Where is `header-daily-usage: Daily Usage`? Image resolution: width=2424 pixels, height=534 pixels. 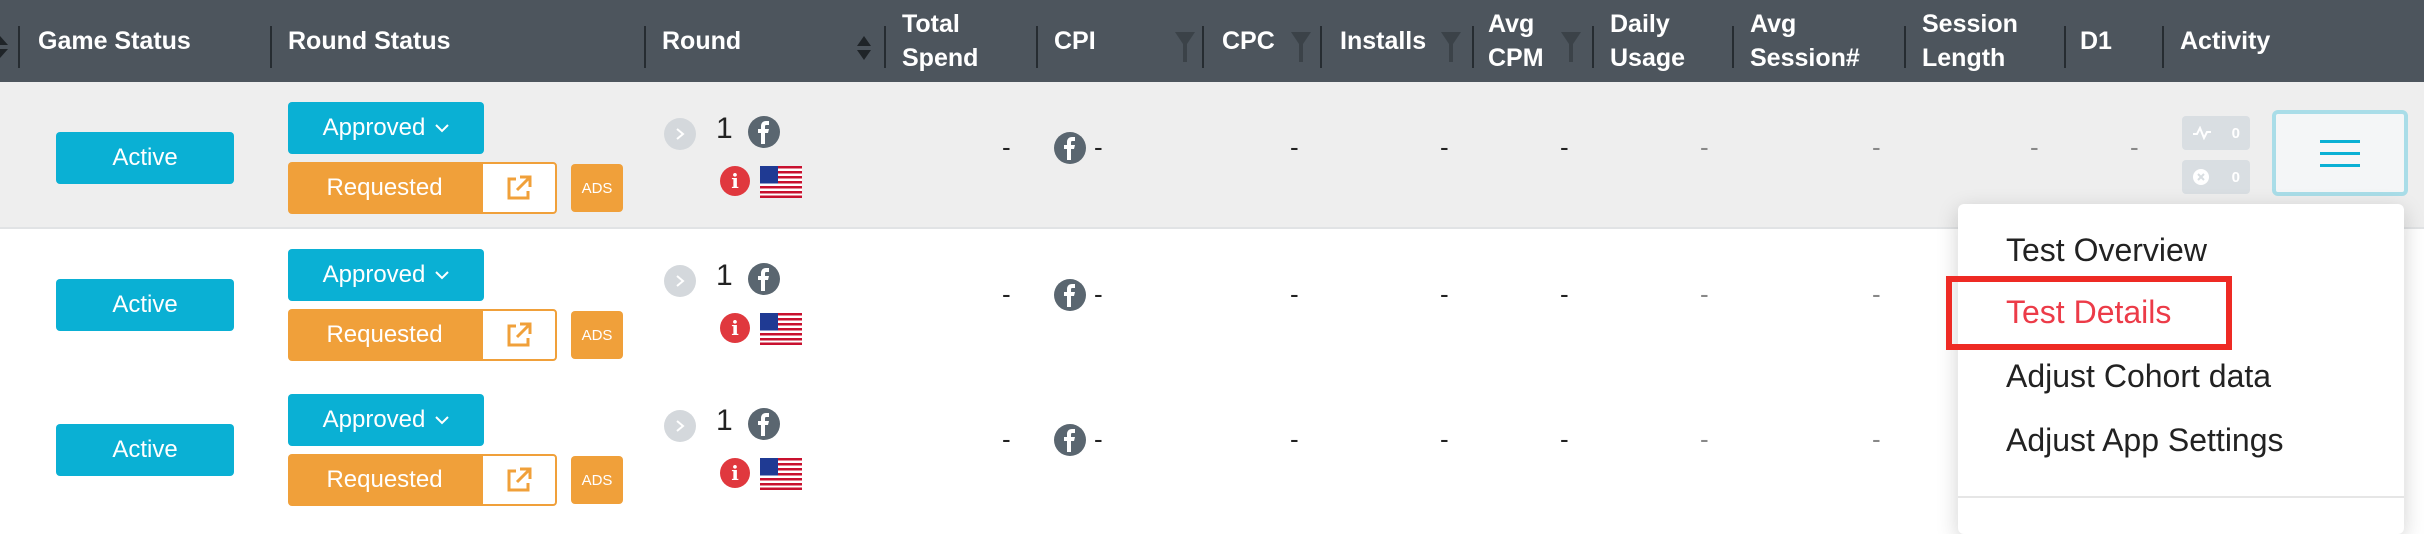
header-daily-usage: Daily Usage is located at coordinates (1647, 41).